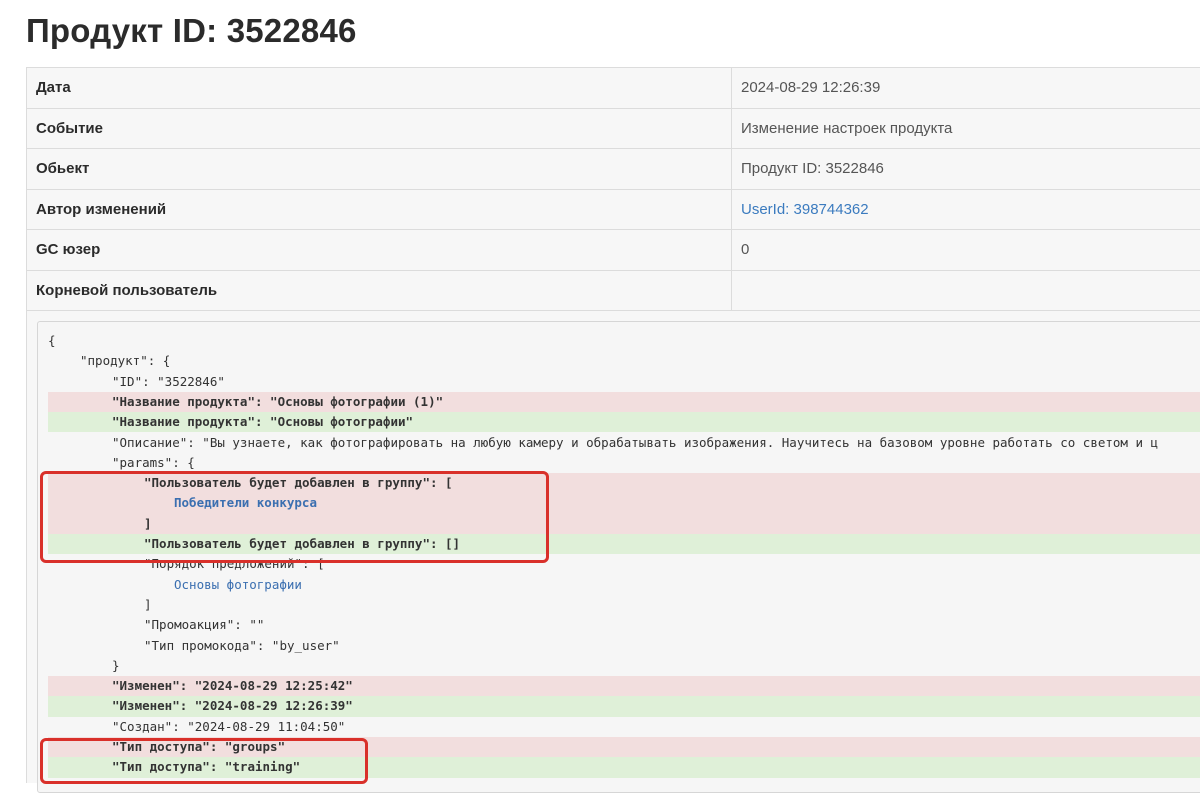 Image resolution: width=1200 pixels, height=793 pixels. I want to click on page-title: Продукт ID: 3522846, so click(191, 31).